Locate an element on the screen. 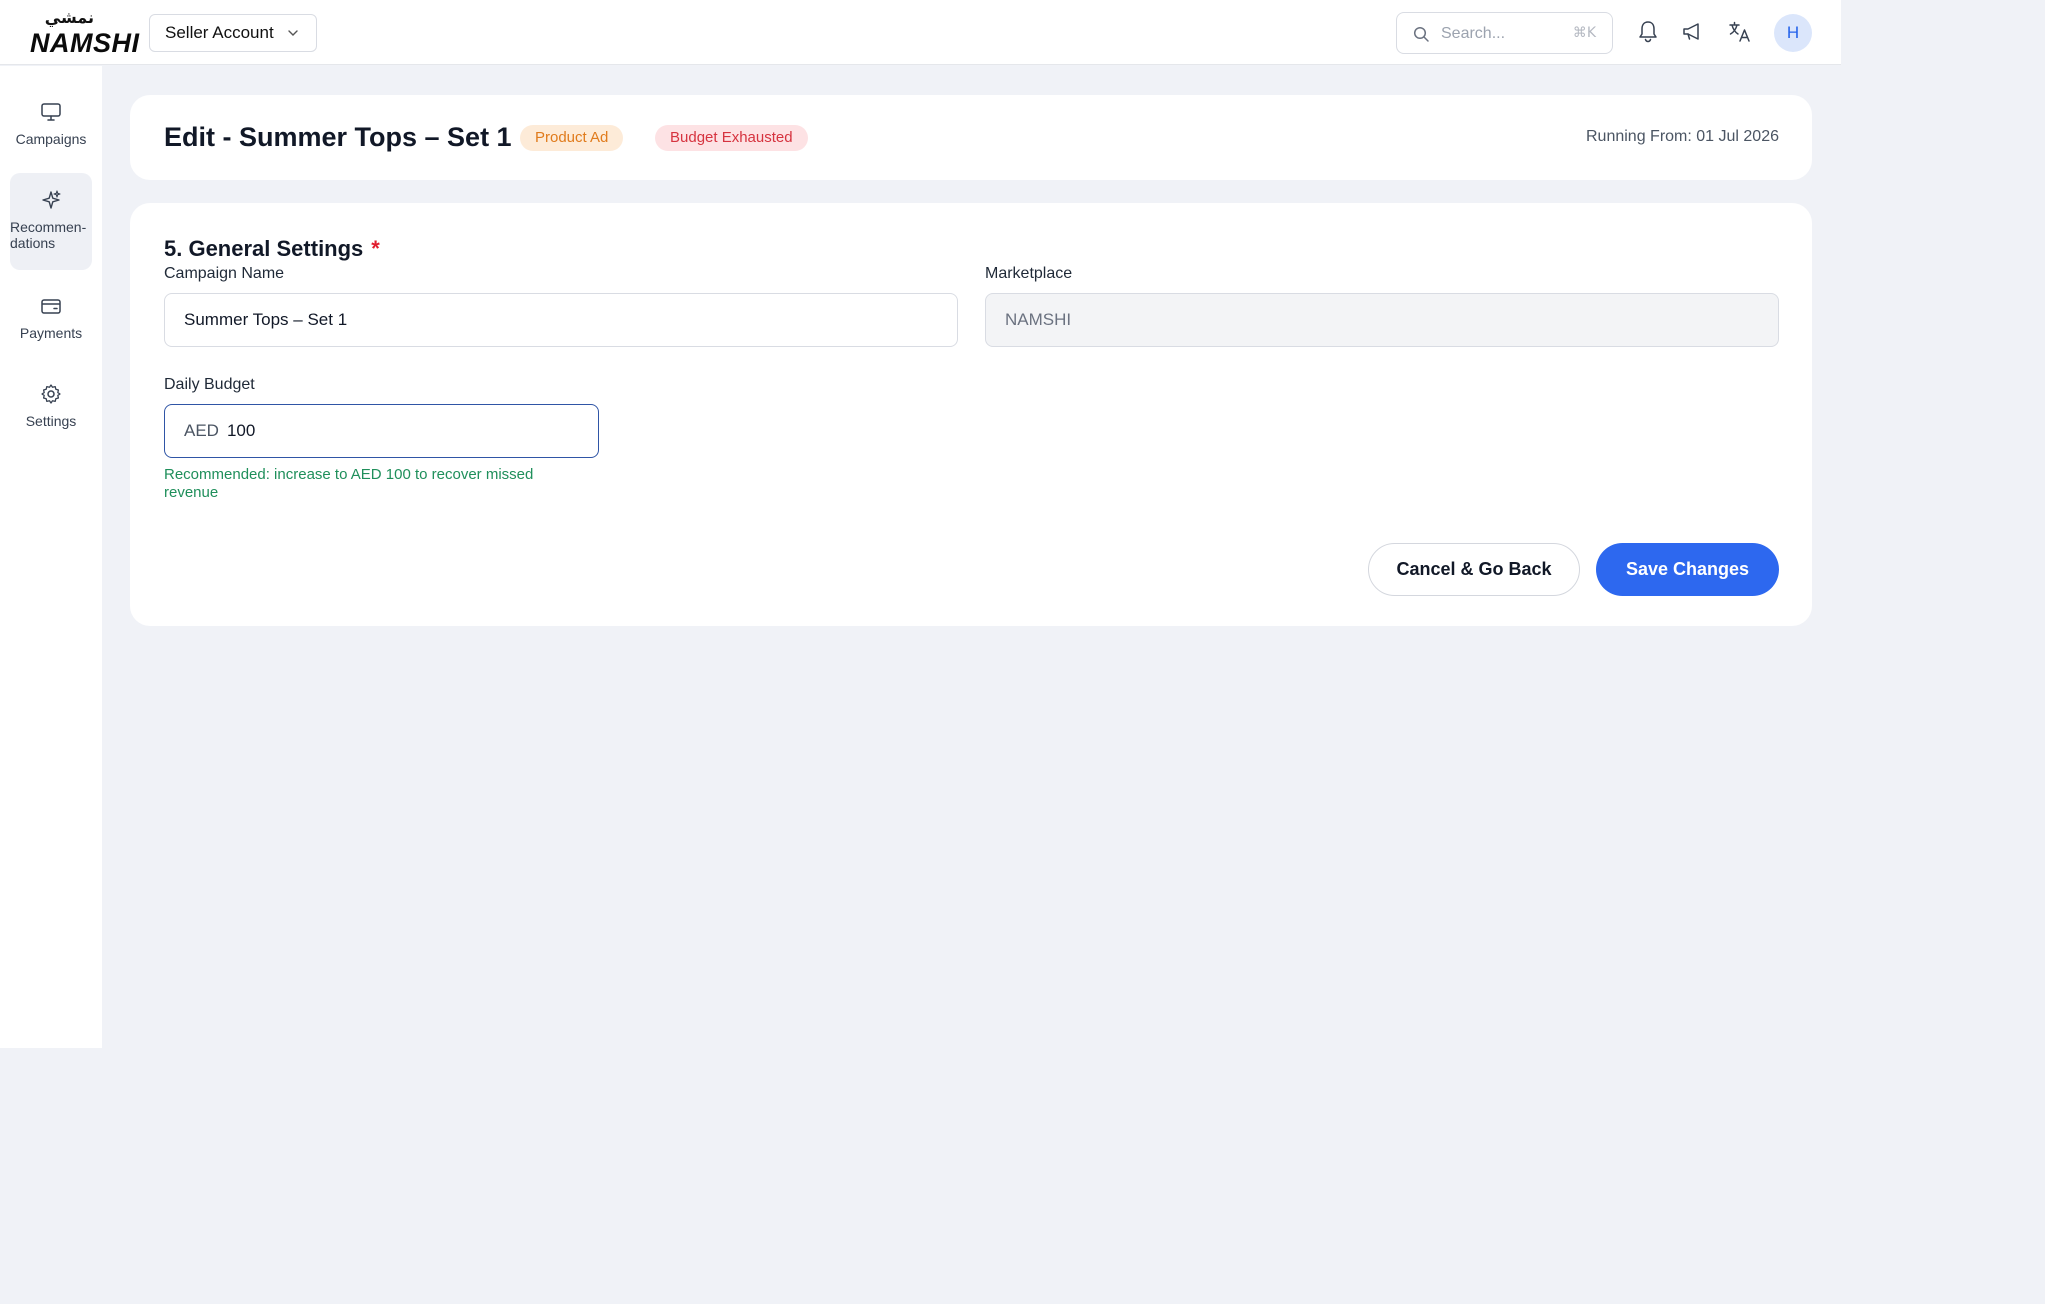 The width and height of the screenshot is (2045, 1304). sidebar-item-campaigns: Campaigns is located at coordinates (51, 131).